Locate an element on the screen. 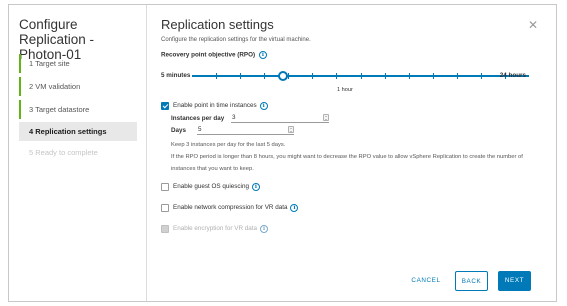  back-button: BACK is located at coordinates (471, 281).